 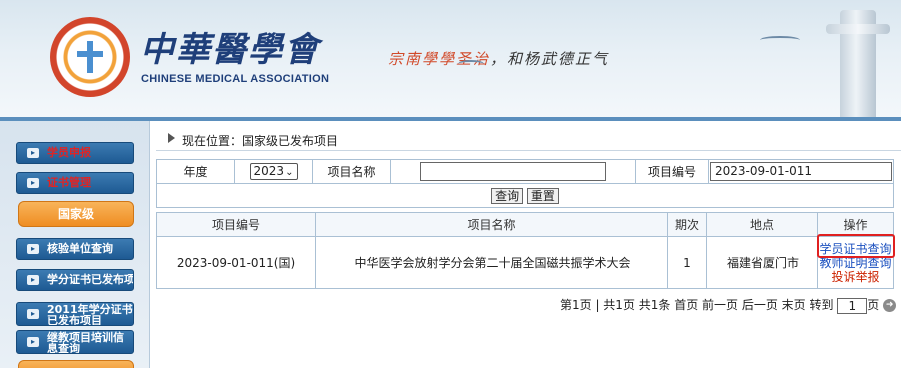 I want to click on teacher-certificate-query-link: 教师证明查询, so click(x=855, y=263).